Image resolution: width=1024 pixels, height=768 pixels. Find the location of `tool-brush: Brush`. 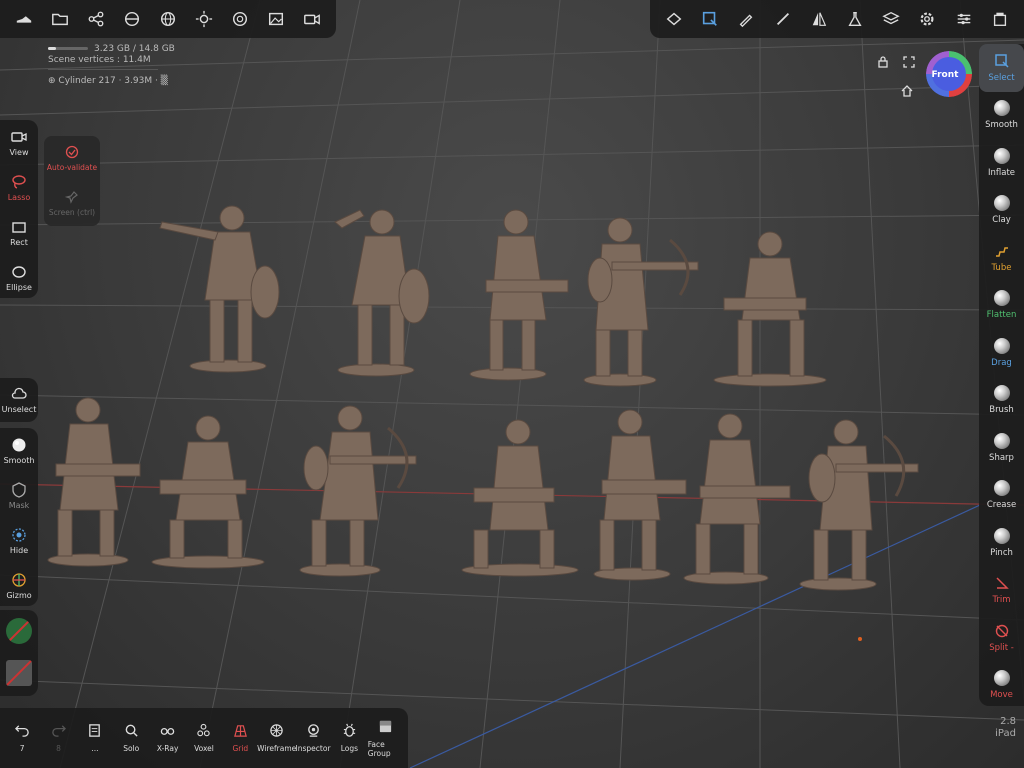

tool-brush: Brush is located at coordinates (1001, 401).